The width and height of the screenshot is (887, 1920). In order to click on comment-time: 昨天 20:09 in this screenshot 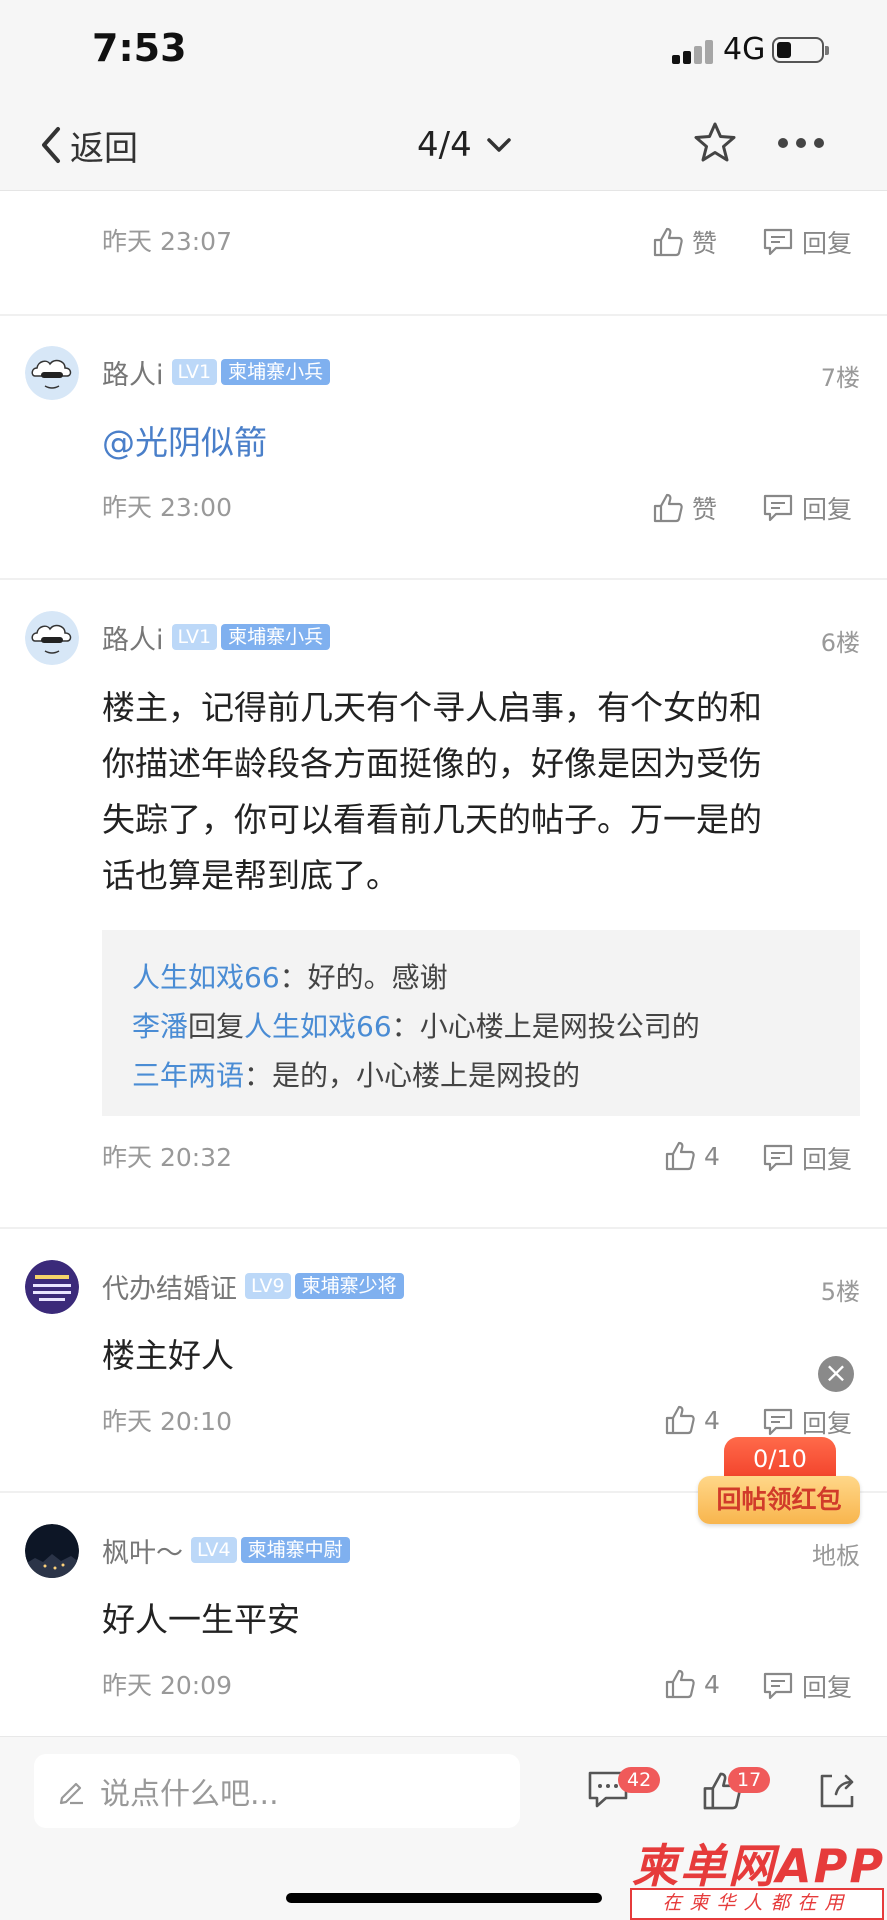, I will do `click(167, 1685)`.